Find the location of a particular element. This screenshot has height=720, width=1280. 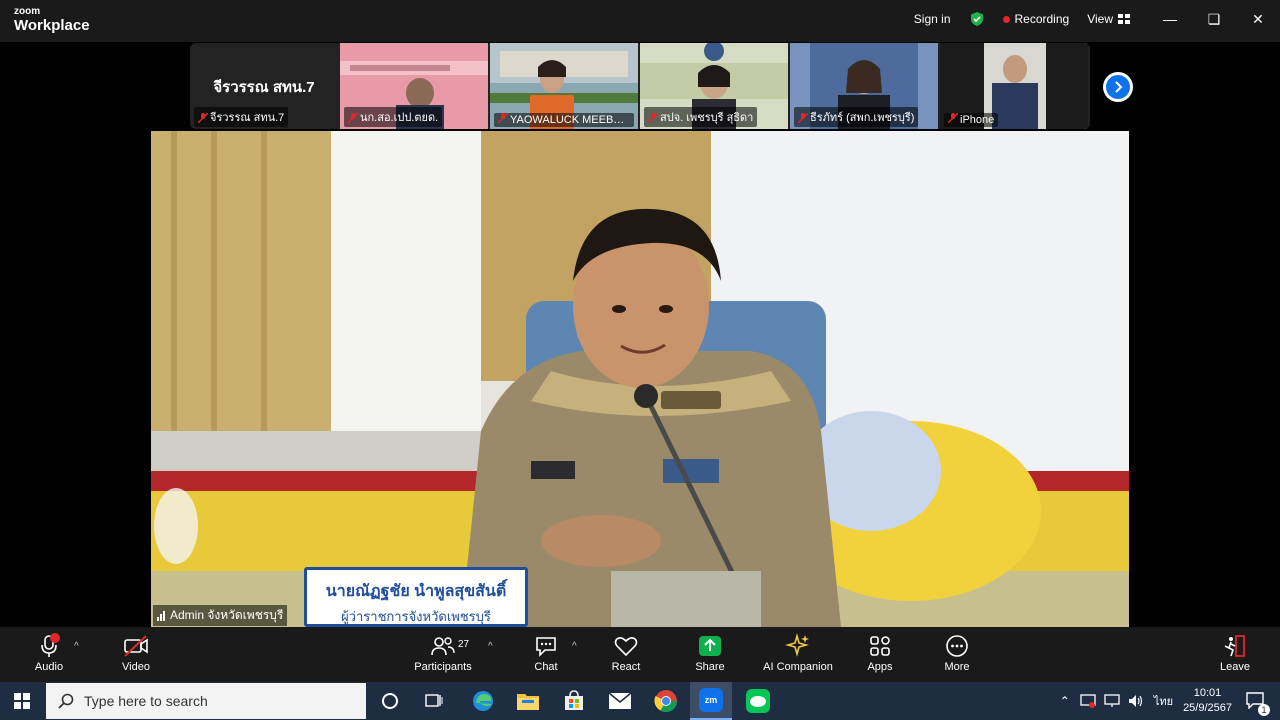

more-button: More is located at coordinates (957, 653).